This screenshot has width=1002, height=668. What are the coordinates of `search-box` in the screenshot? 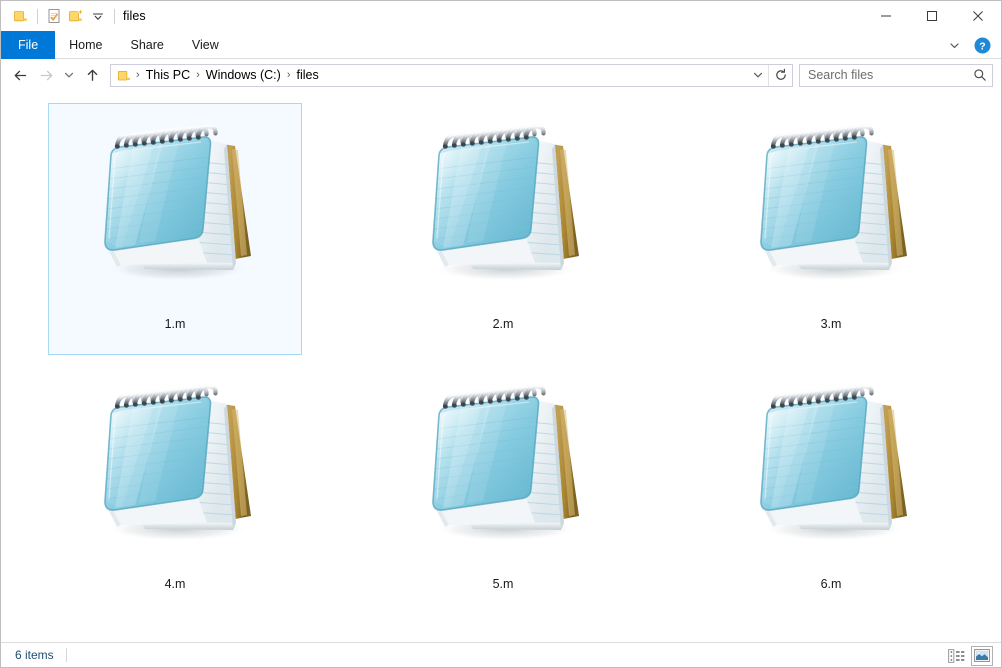 It's located at (896, 75).